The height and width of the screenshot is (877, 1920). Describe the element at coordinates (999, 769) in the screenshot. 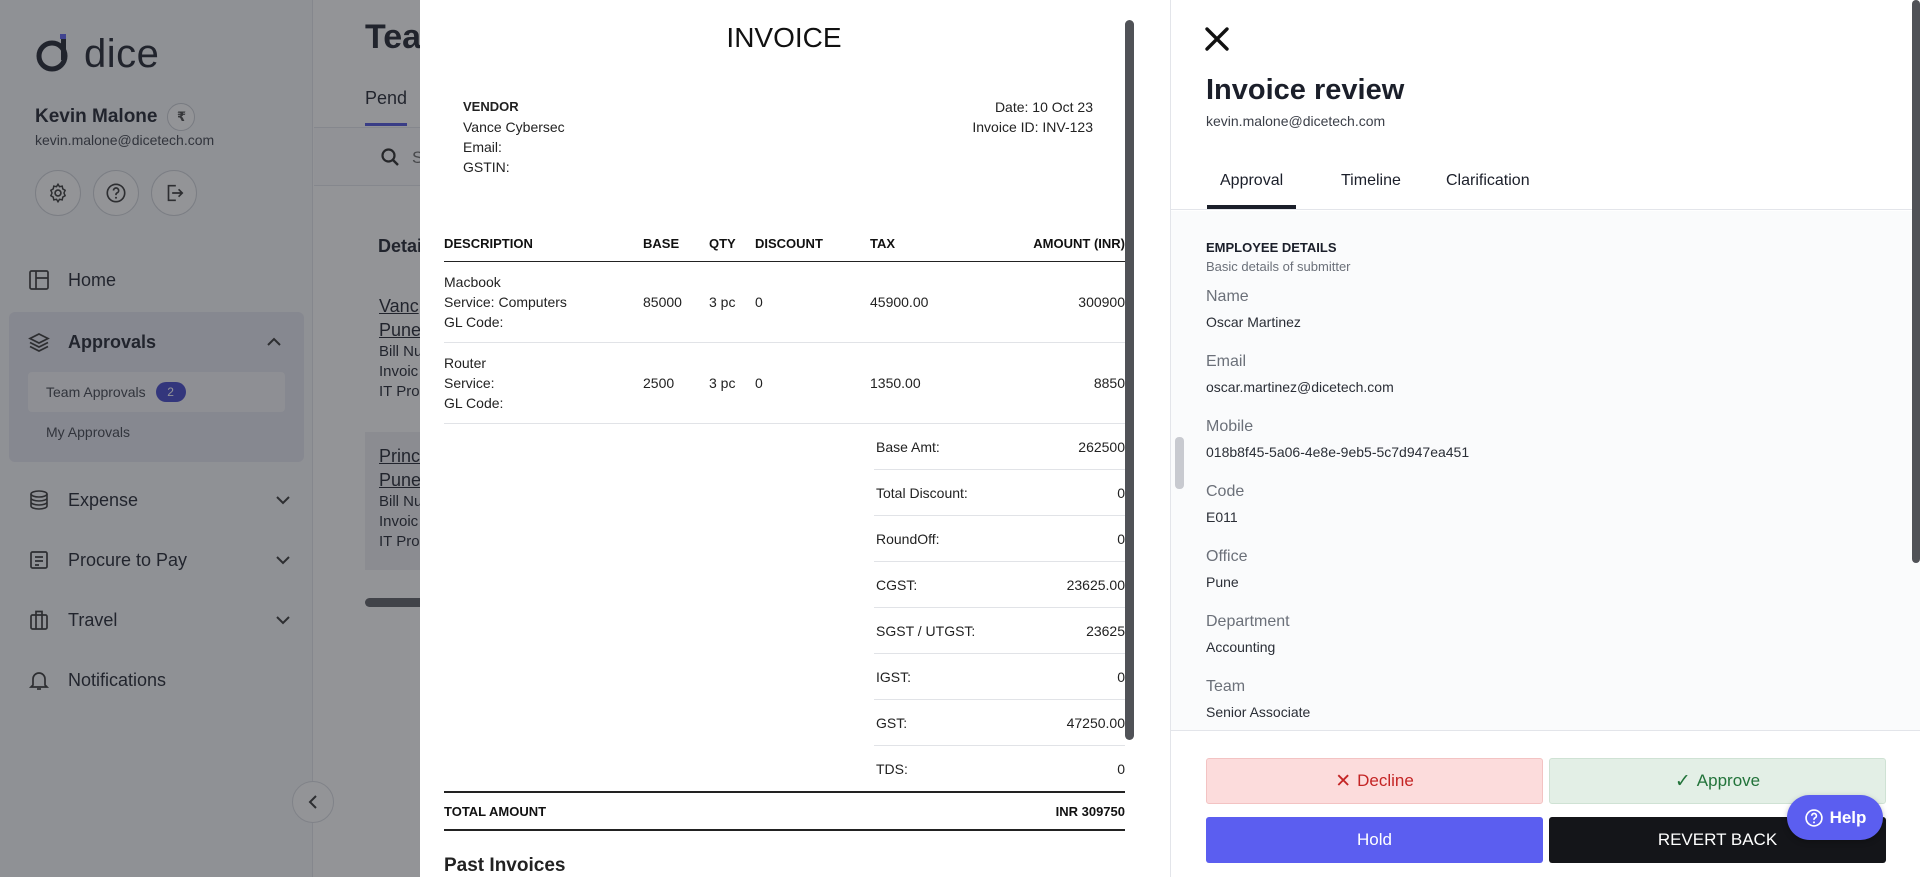

I see `summary-row: TDS: 0` at that location.